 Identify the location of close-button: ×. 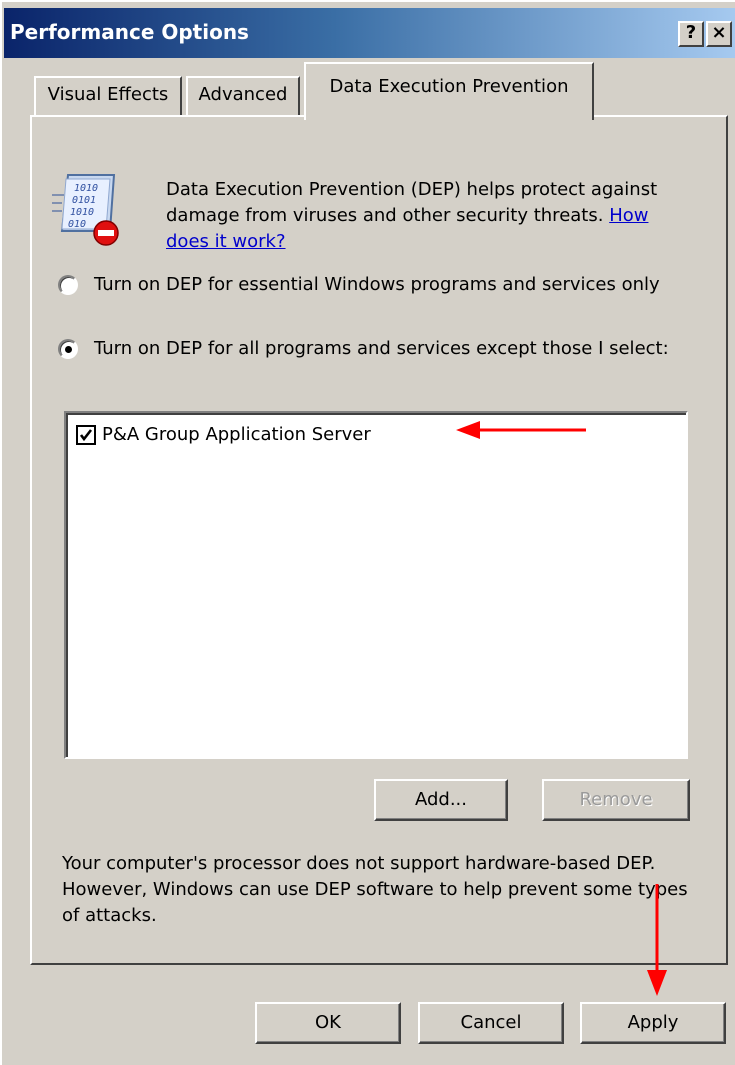
(719, 34).